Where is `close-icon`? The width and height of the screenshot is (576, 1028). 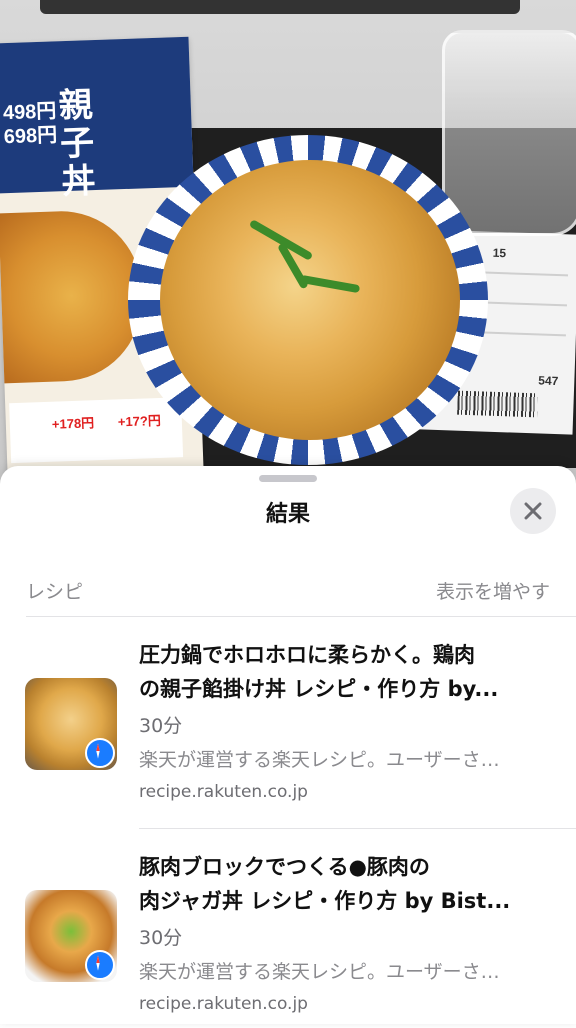
close-icon is located at coordinates (533, 511).